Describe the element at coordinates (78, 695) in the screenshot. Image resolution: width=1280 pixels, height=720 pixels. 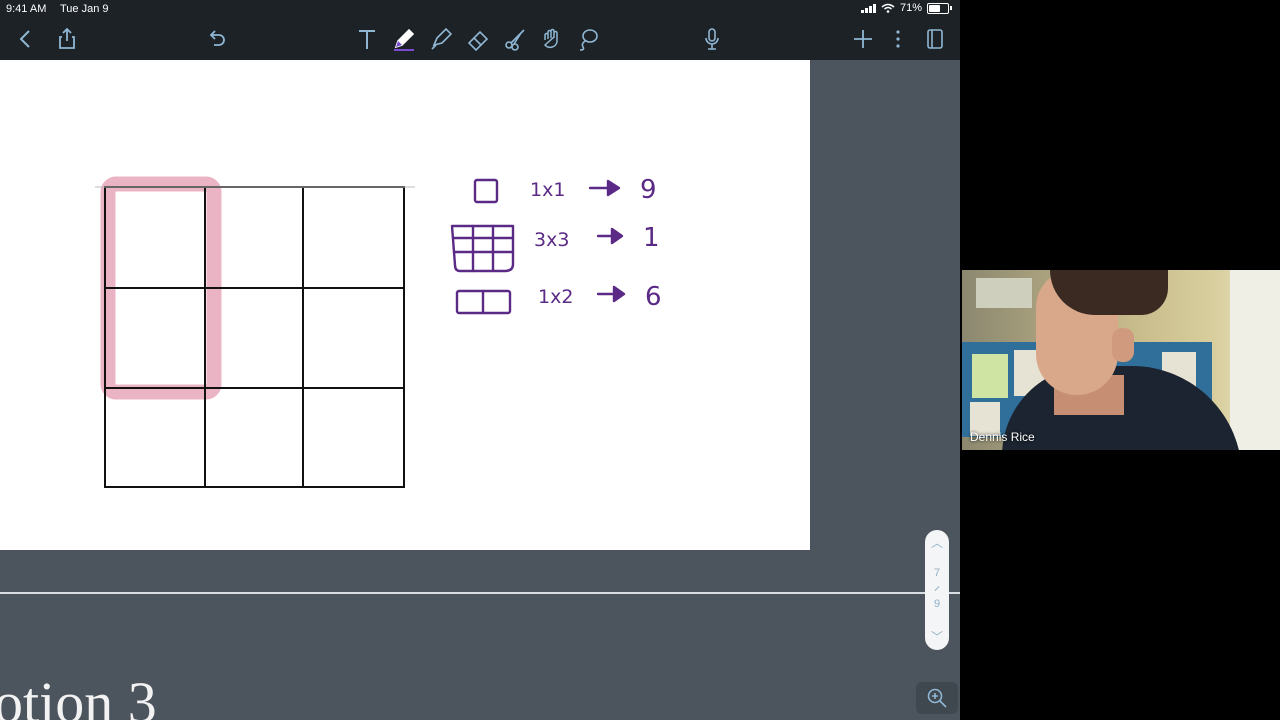
I see `next-page-title: otion 3` at that location.